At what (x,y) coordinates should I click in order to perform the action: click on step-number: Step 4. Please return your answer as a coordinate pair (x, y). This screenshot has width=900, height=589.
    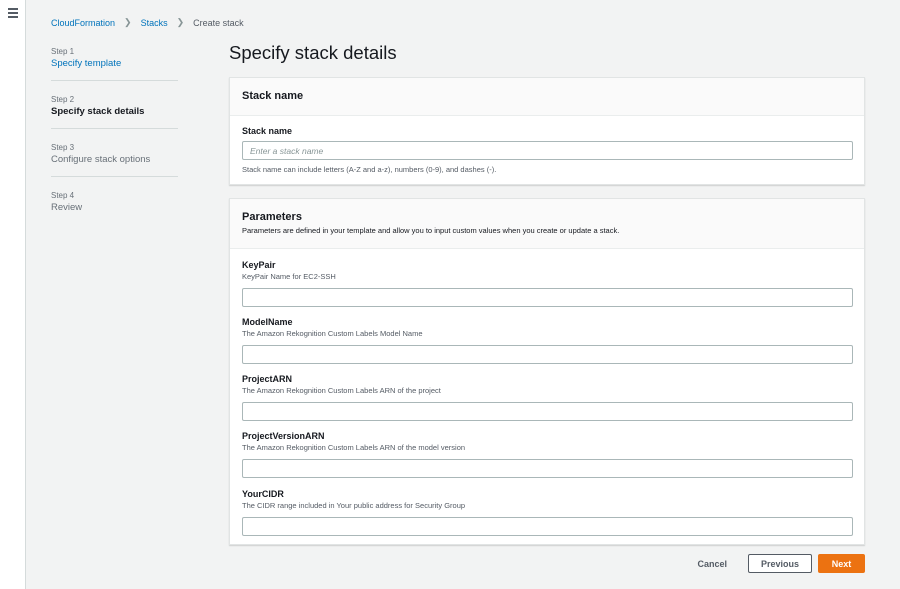
    Looking at the image, I should click on (63, 195).